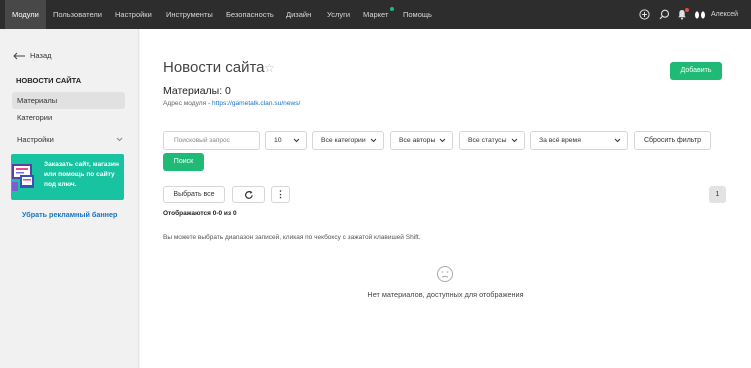  Describe the element at coordinates (392, 9) in the screenshot. I see `market-new-dot` at that location.